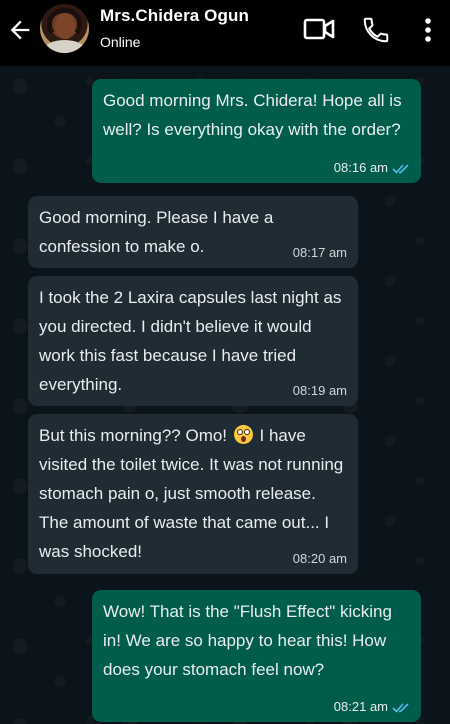 Image resolution: width=450 pixels, height=724 pixels. I want to click on message-time: 08:20 am, so click(319, 558).